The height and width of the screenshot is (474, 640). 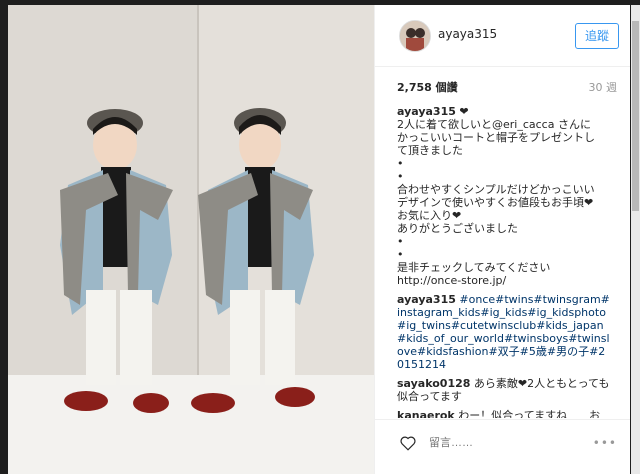 I want to click on post-footer: •••, so click(x=502, y=446).